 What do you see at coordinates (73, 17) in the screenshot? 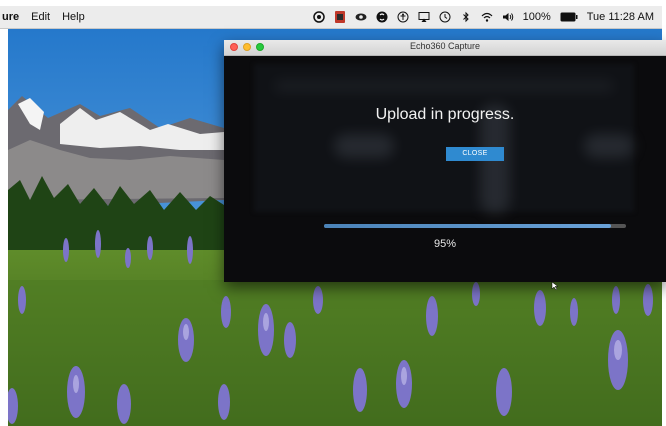
I see `menu-help: Help` at bounding box center [73, 17].